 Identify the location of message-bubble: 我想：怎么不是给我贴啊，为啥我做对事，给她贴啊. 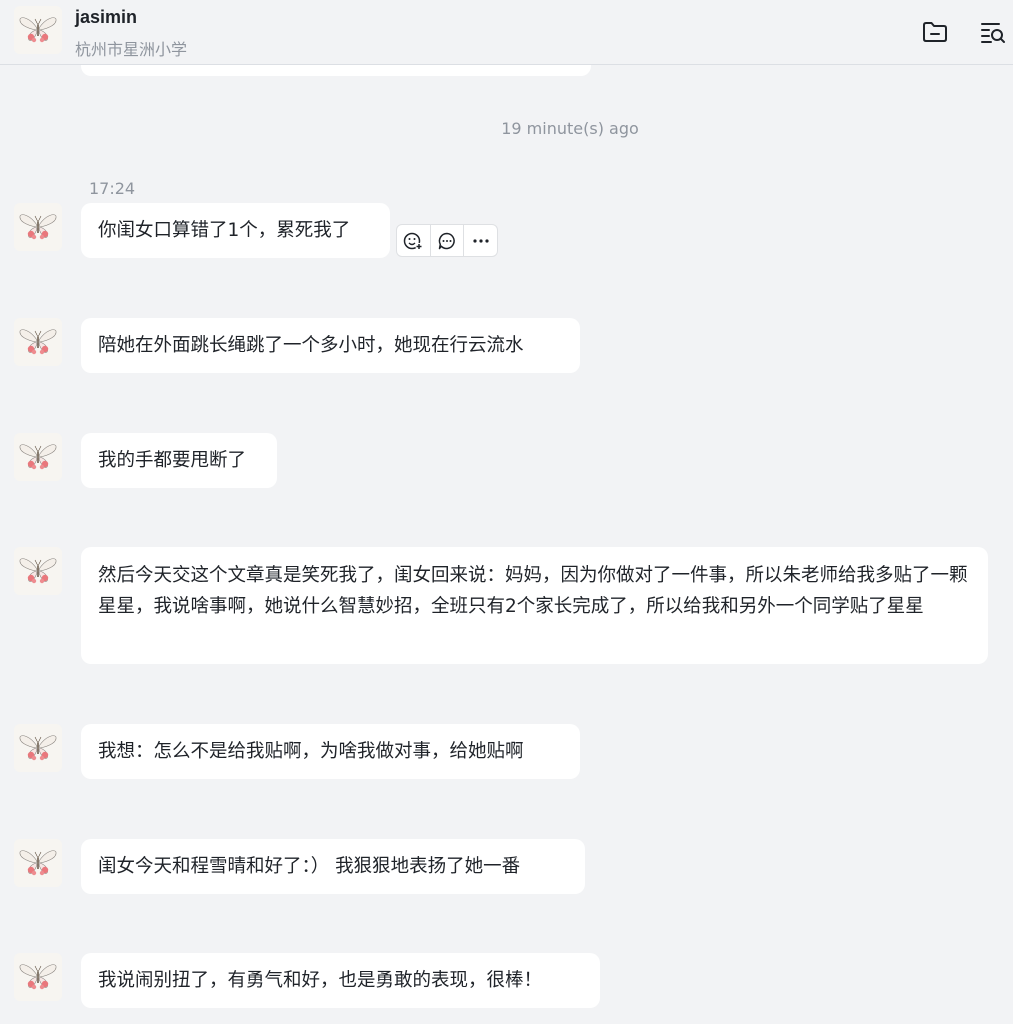
(330, 751).